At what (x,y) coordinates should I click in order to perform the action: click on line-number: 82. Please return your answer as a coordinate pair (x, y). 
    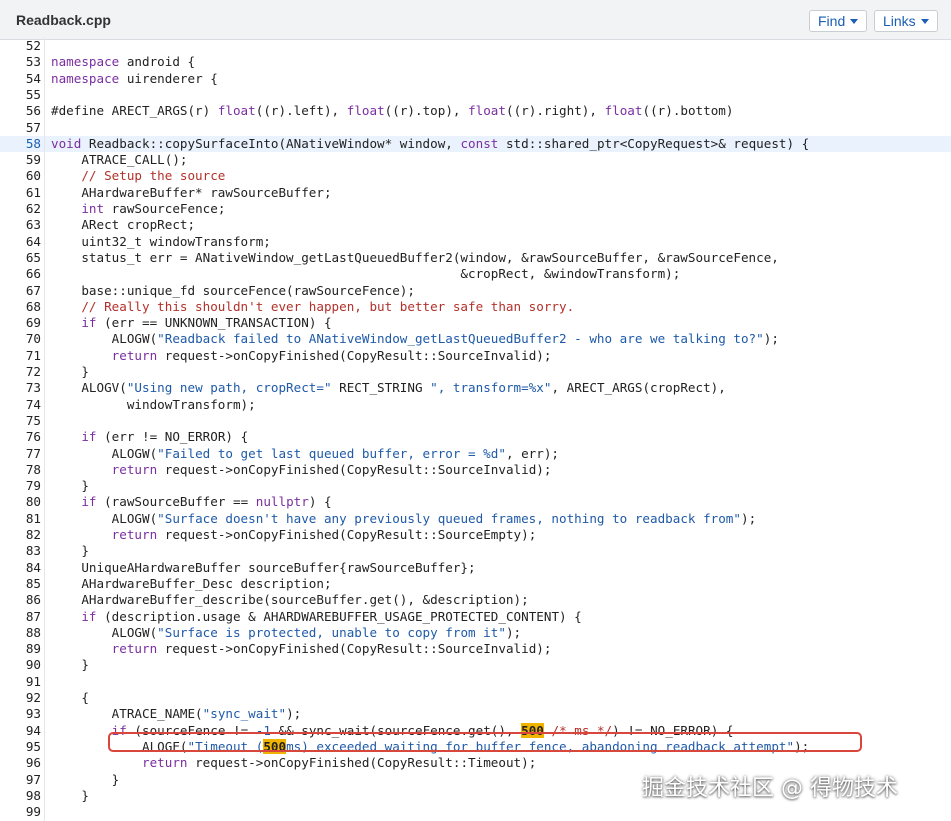
    Looking at the image, I should click on (20, 535).